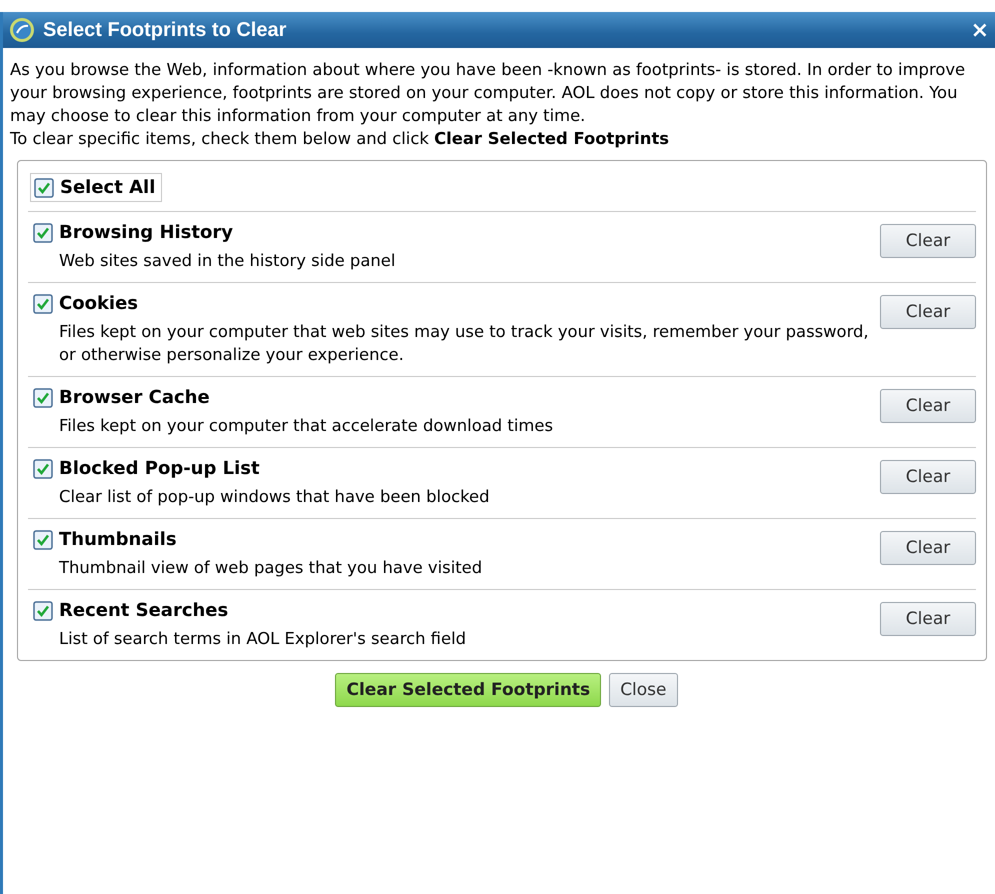  What do you see at coordinates (134, 397) in the screenshot?
I see `item-title: Browser Cache` at bounding box center [134, 397].